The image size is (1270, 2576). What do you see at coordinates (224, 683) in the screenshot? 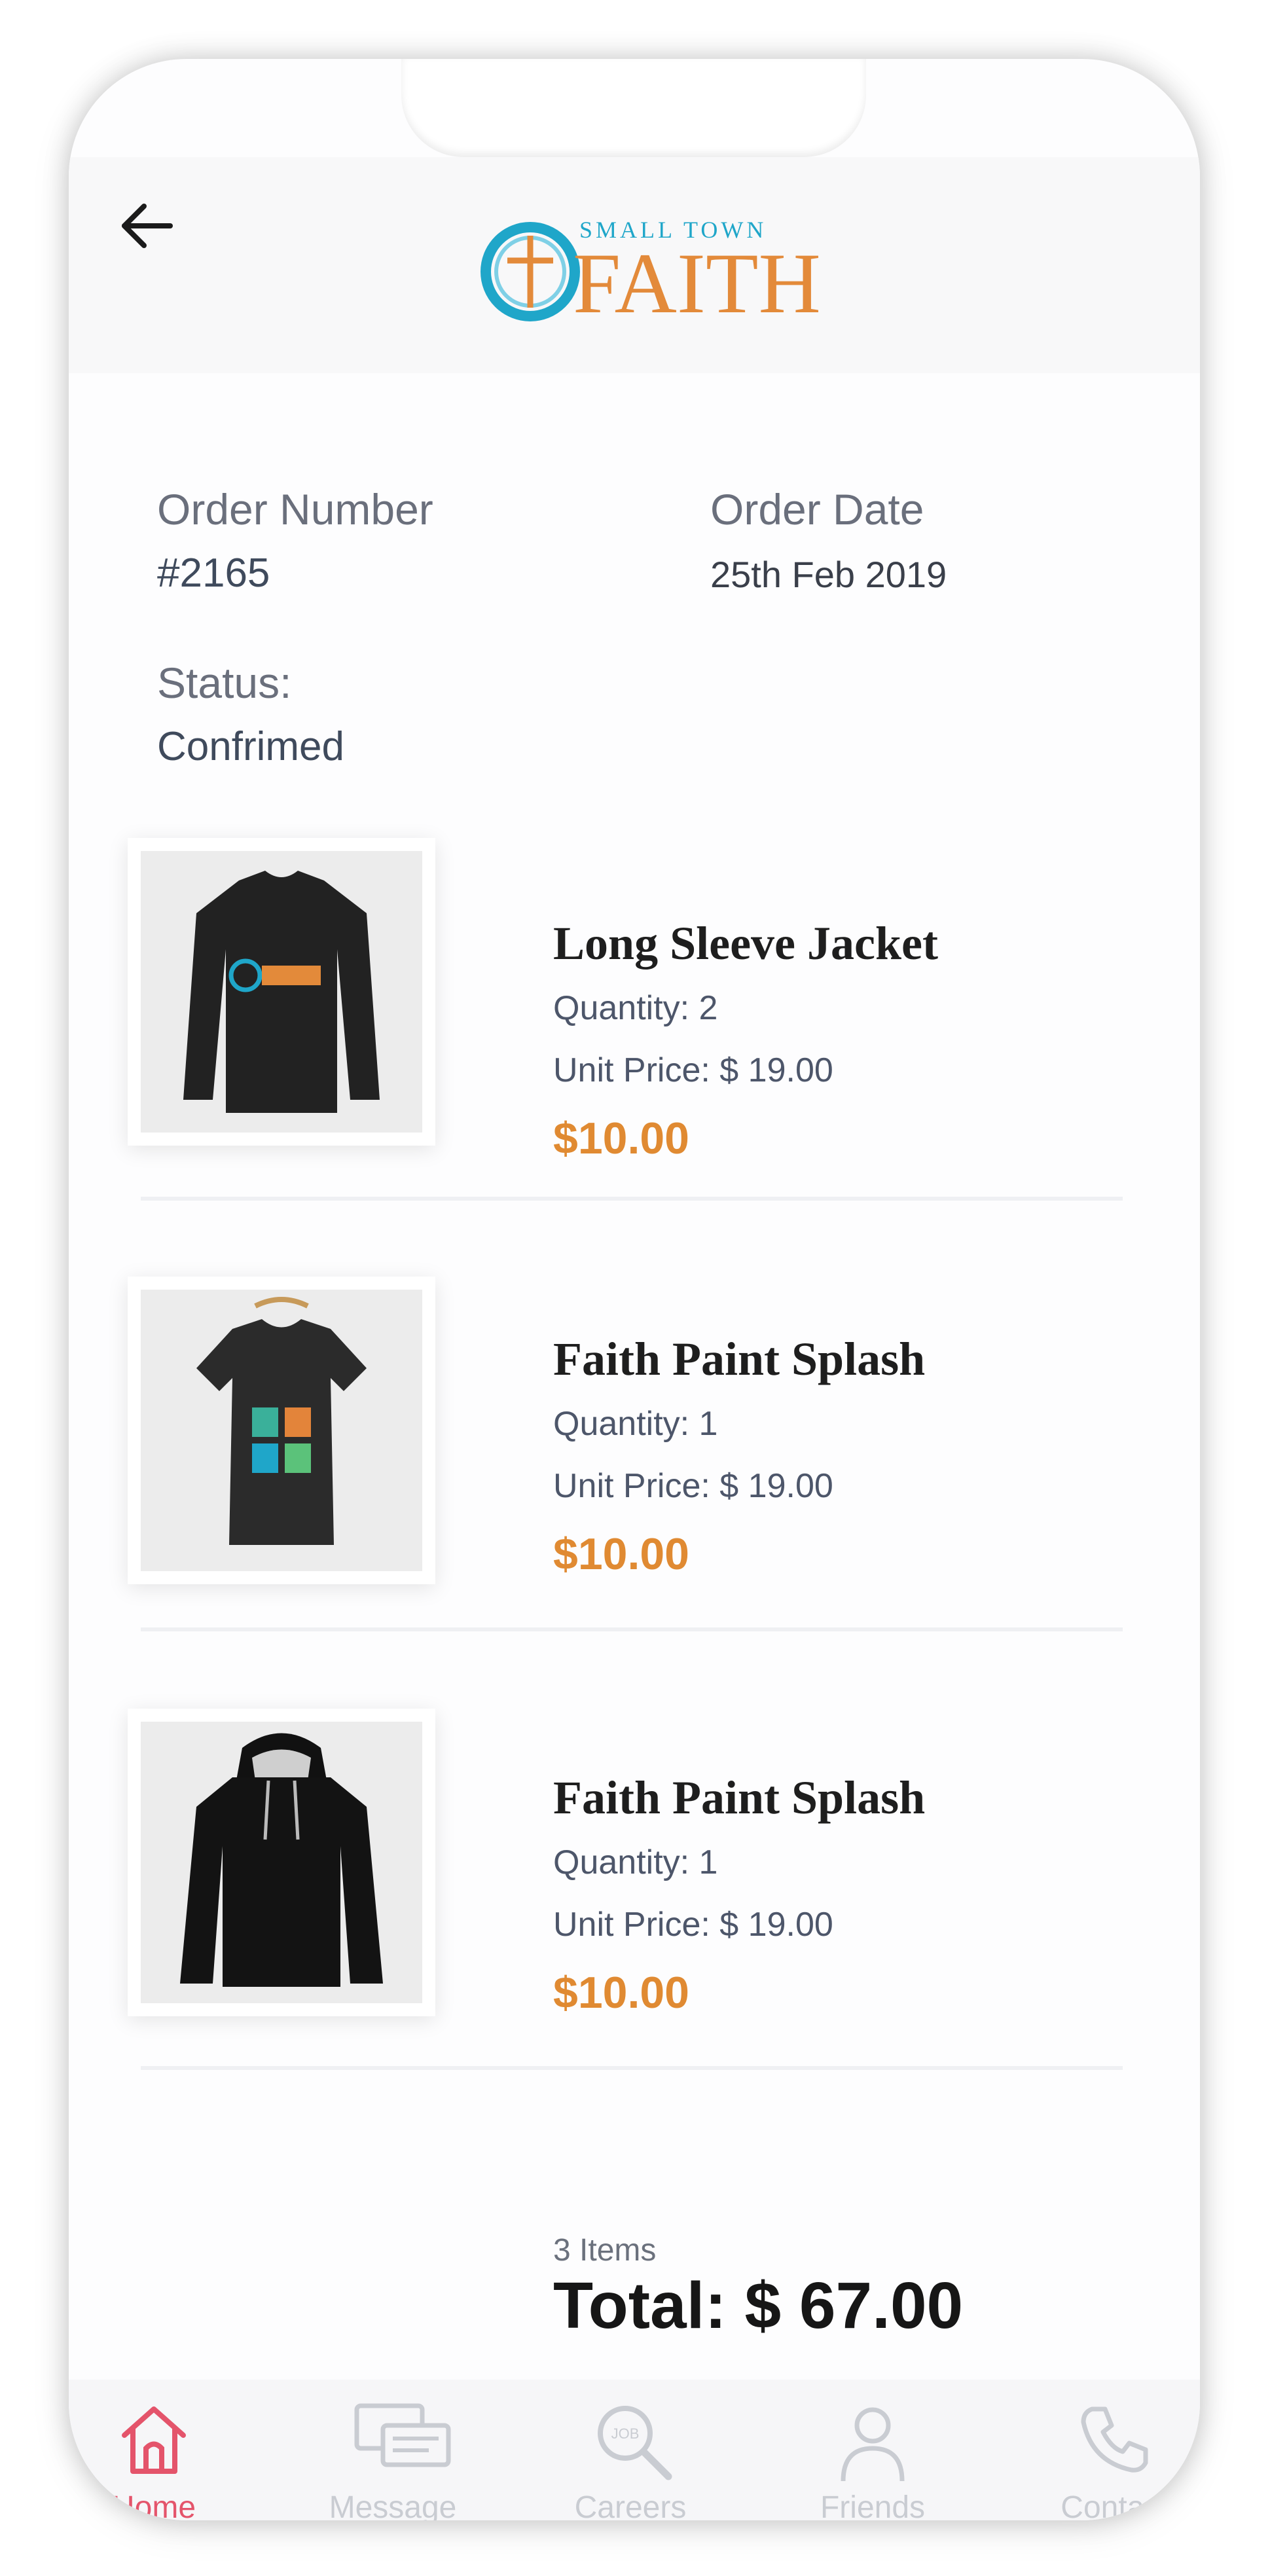
I see `status-label: Status:` at bounding box center [224, 683].